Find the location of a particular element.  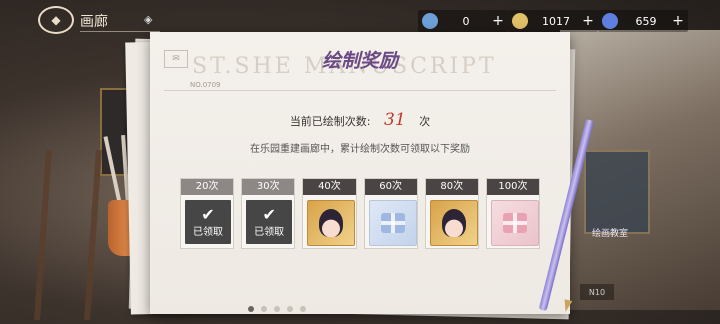

add-pen-button: + is located at coordinates (498, 21).